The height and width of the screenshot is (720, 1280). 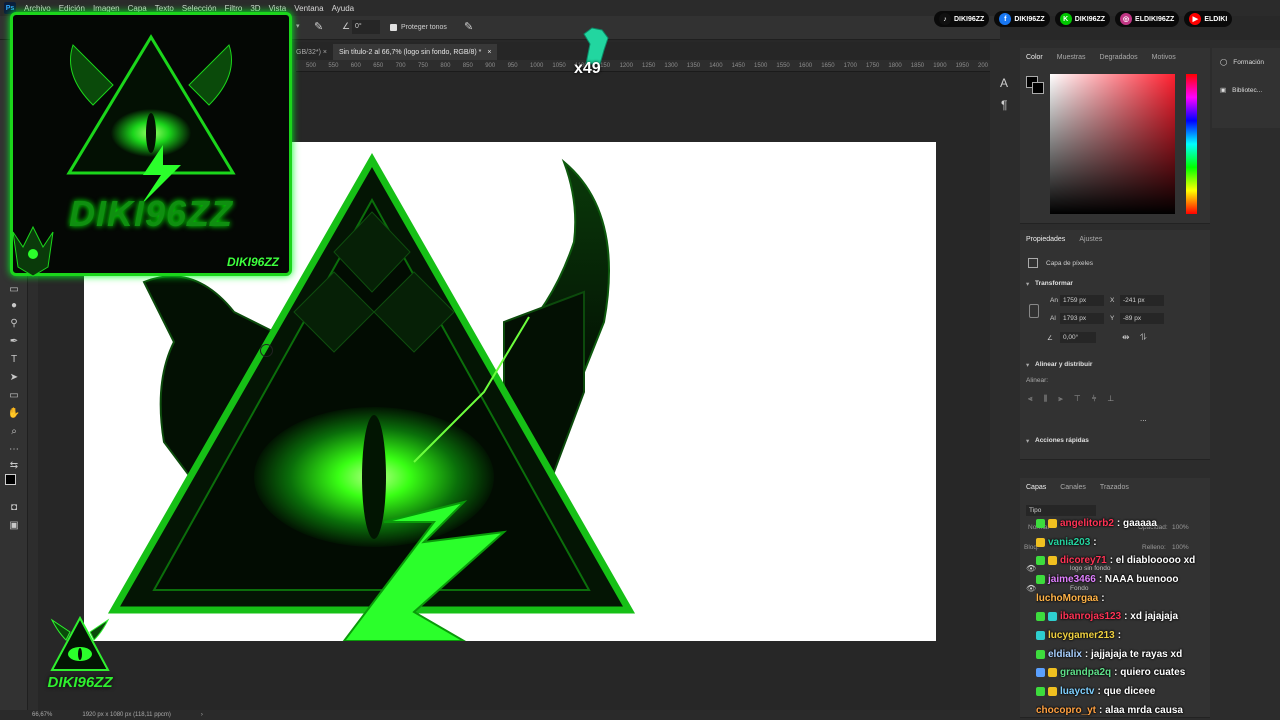 What do you see at coordinates (1216, 19) in the screenshot?
I see `social-handle-text: ELDIKI` at bounding box center [1216, 19].